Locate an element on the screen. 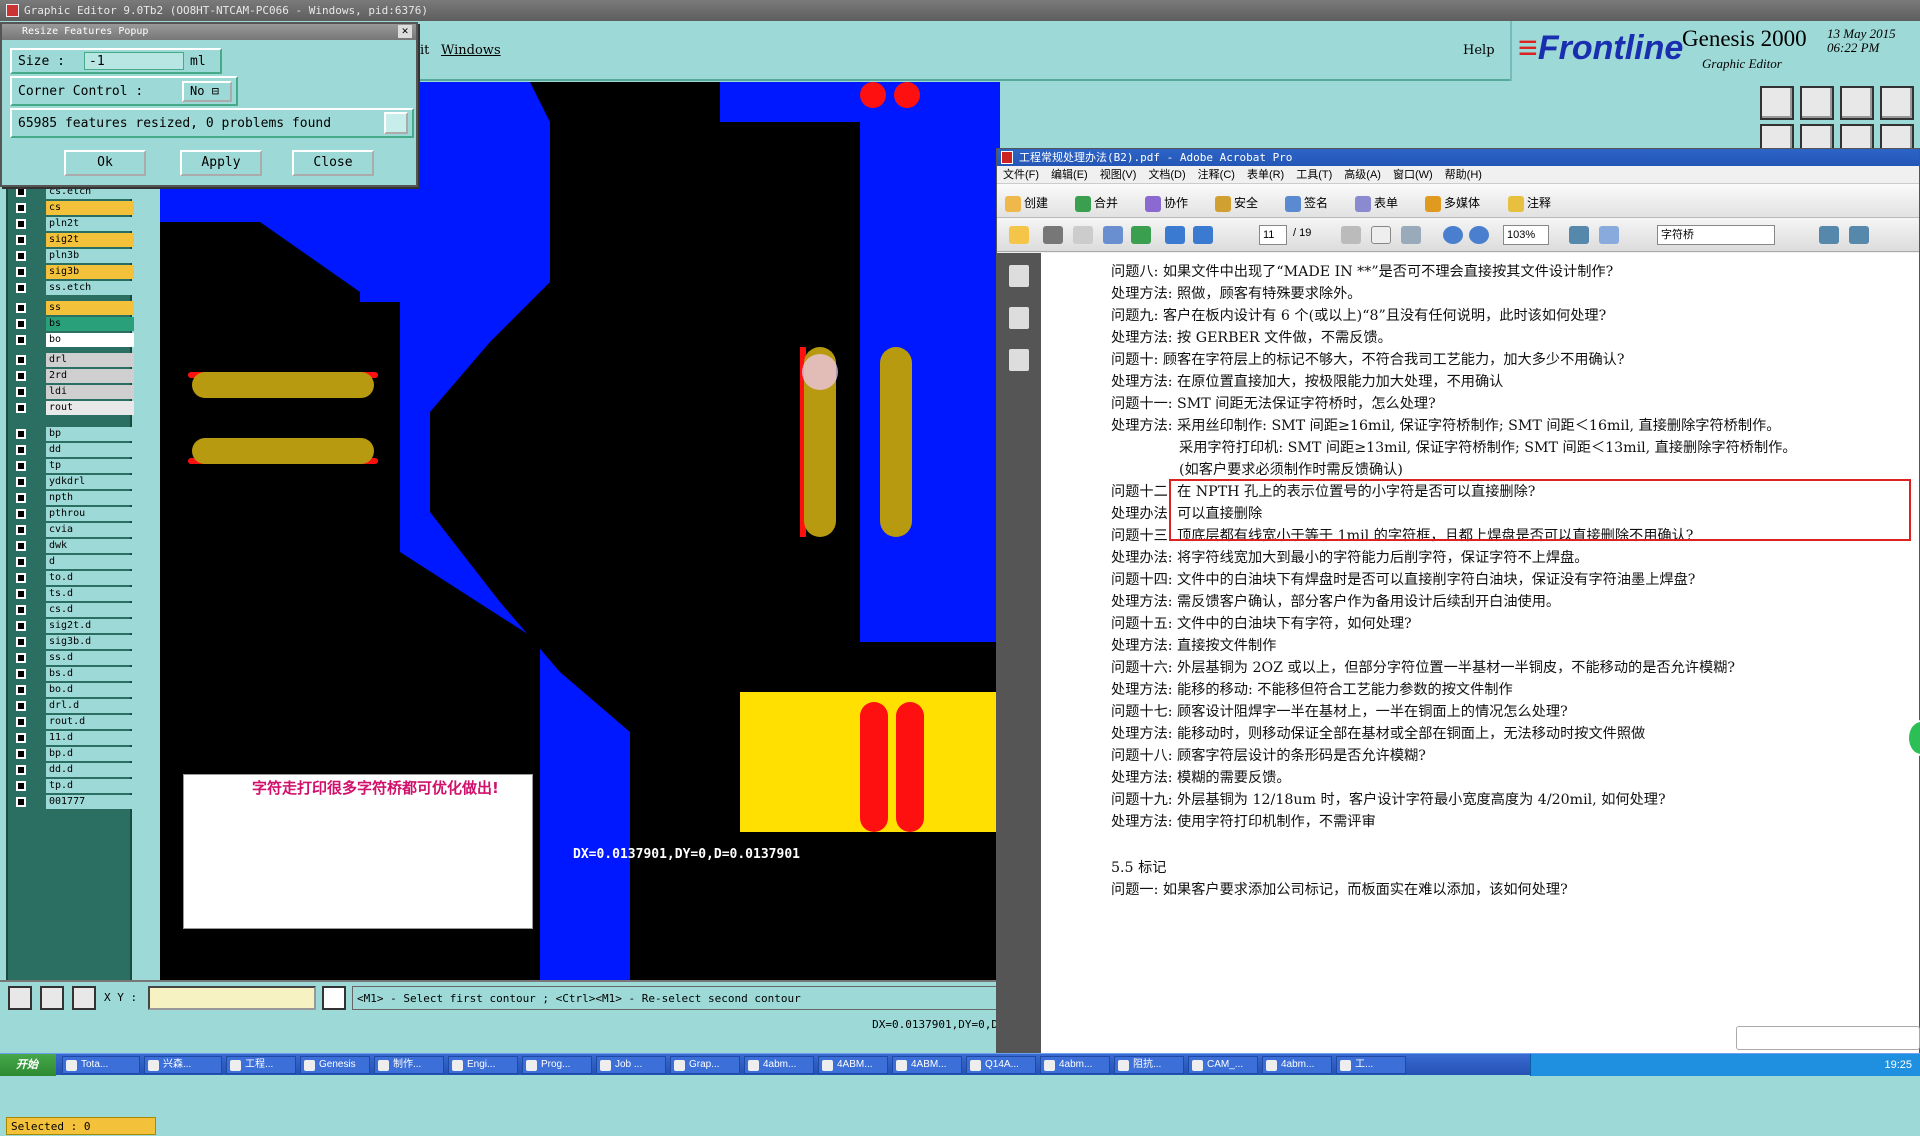 The height and width of the screenshot is (1136, 1920). fit-width-icon is located at coordinates (1609, 235).